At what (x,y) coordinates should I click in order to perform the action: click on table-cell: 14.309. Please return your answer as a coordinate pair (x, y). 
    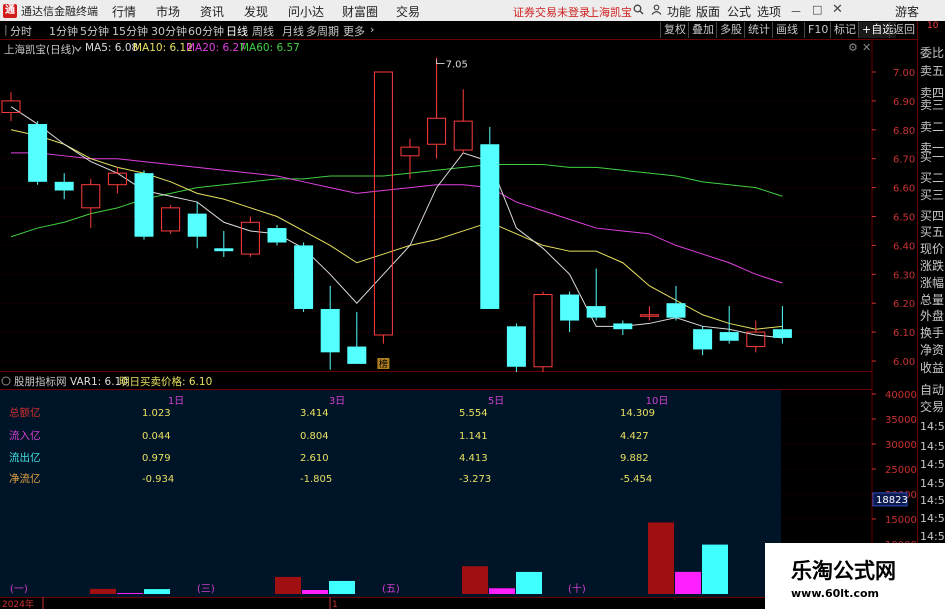
    Looking at the image, I should click on (637, 413).